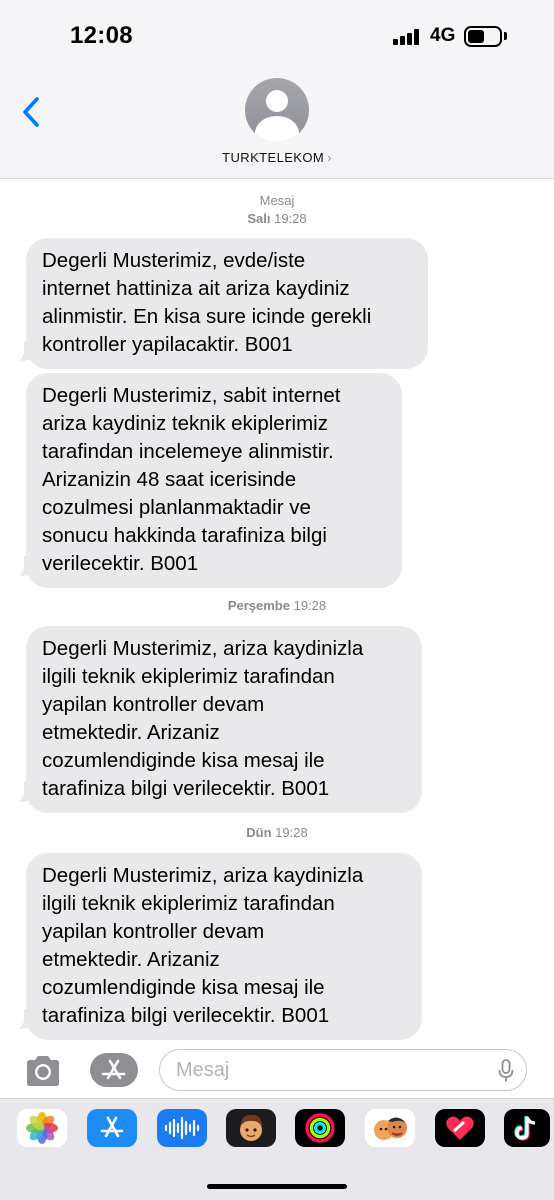  I want to click on battery-cap, so click(505, 36).